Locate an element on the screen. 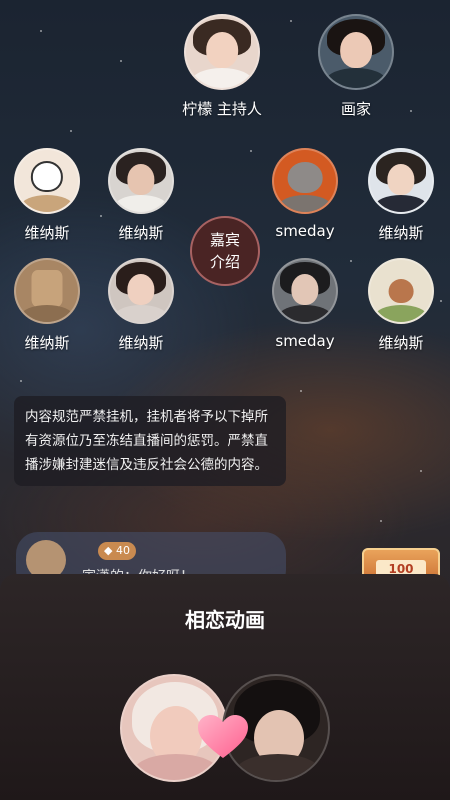 This screenshot has height=800, width=450. guest-left-bot-1: 维纳斯 is located at coordinates (48, 305).